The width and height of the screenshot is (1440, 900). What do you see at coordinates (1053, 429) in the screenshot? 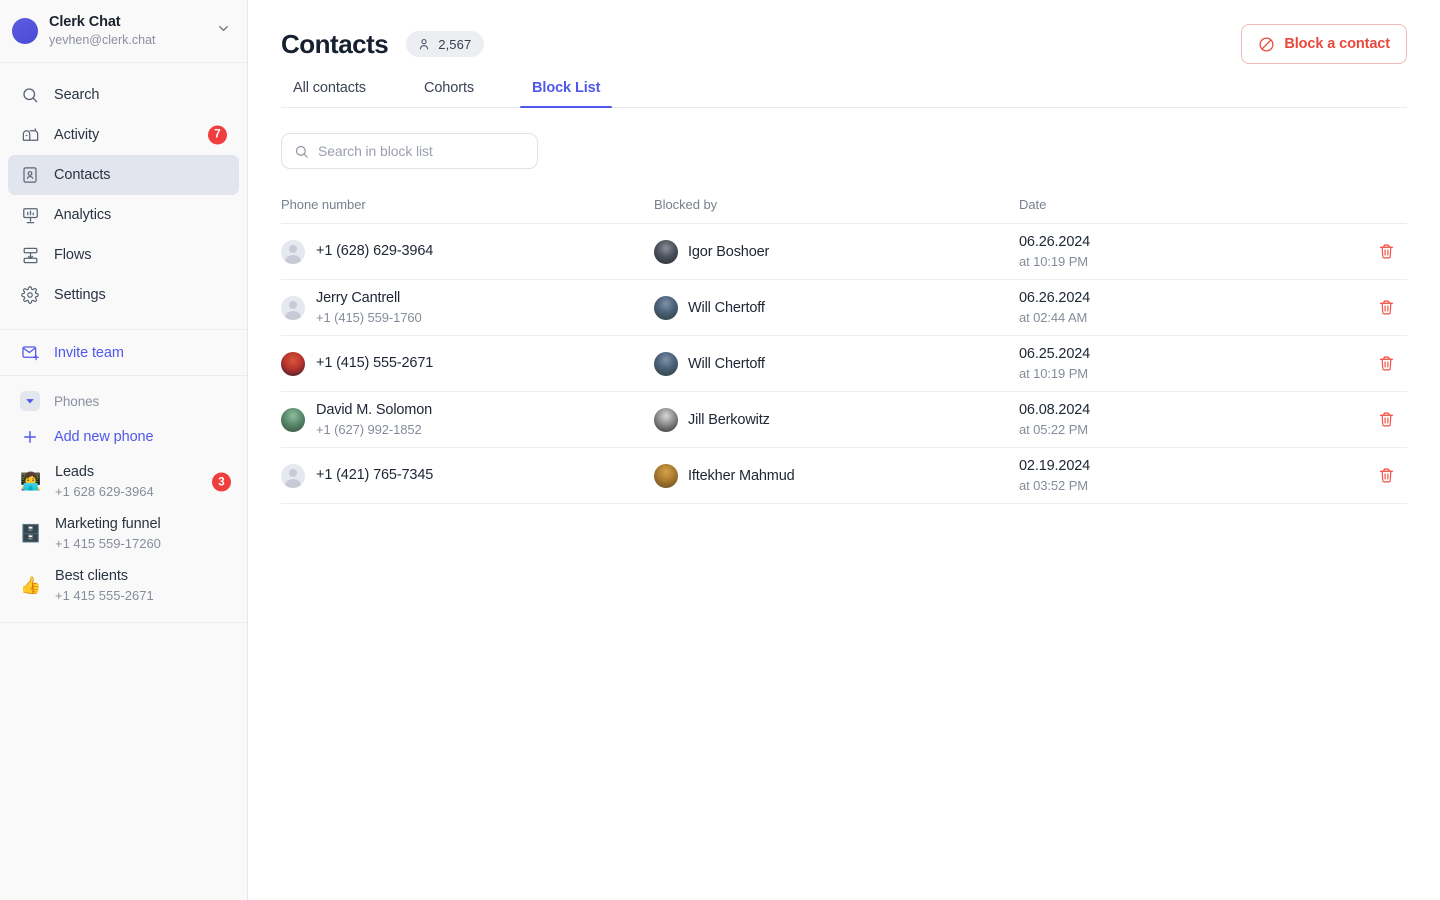
I see `block-time: at 05:22 PM` at bounding box center [1053, 429].